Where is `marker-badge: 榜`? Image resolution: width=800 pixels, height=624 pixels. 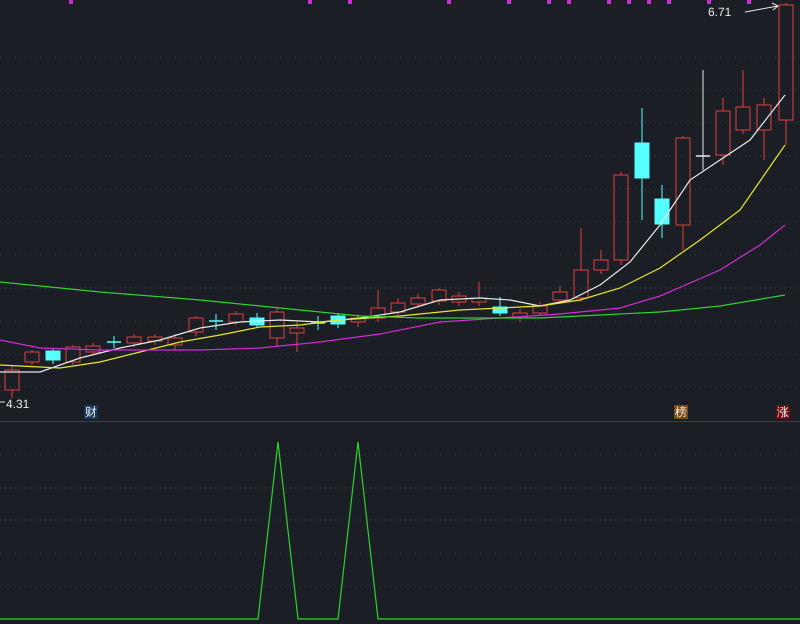
marker-badge: 榜 is located at coordinates (681, 412).